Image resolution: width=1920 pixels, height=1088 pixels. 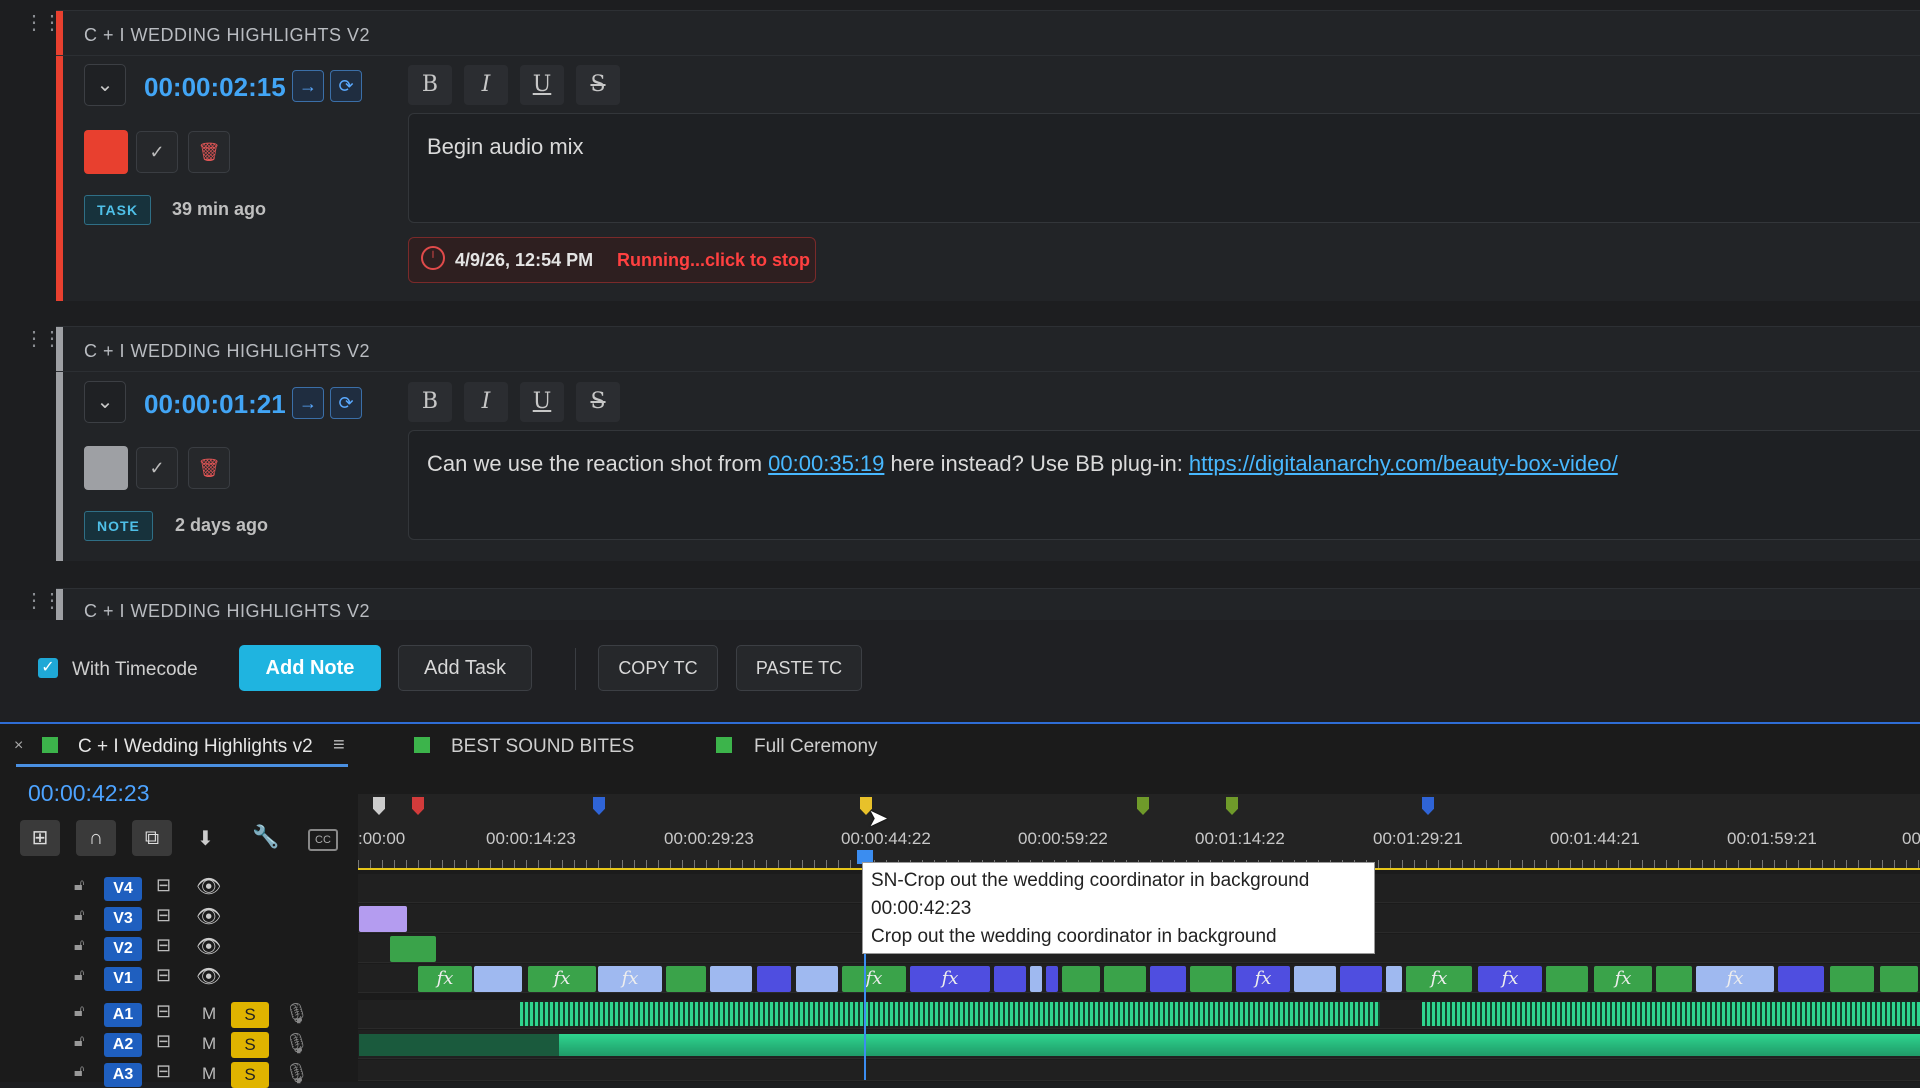 I want to click on note-timecode: 00:00:02:15, so click(x=215, y=87).